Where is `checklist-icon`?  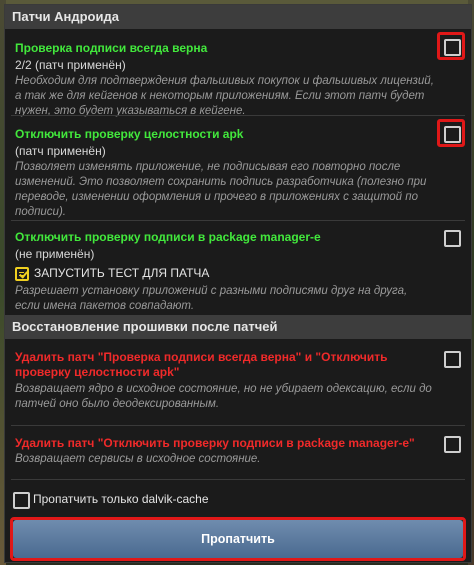 checklist-icon is located at coordinates (22, 273).